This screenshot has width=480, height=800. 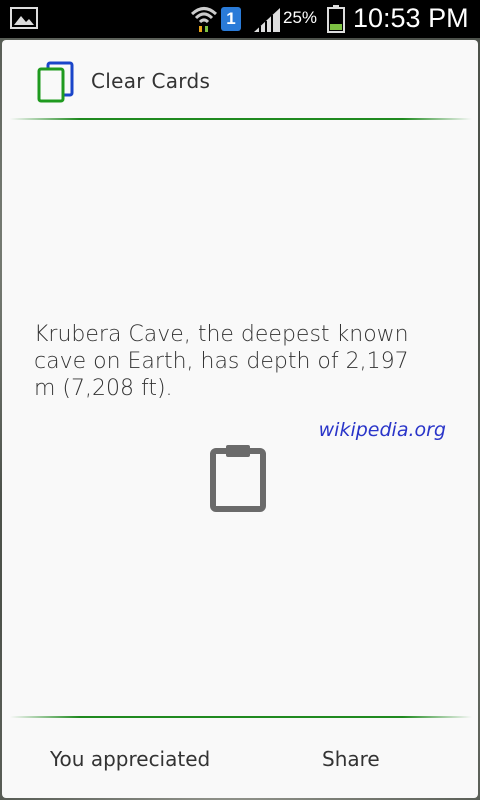 What do you see at coordinates (204, 19) in the screenshot?
I see `wifi-icon` at bounding box center [204, 19].